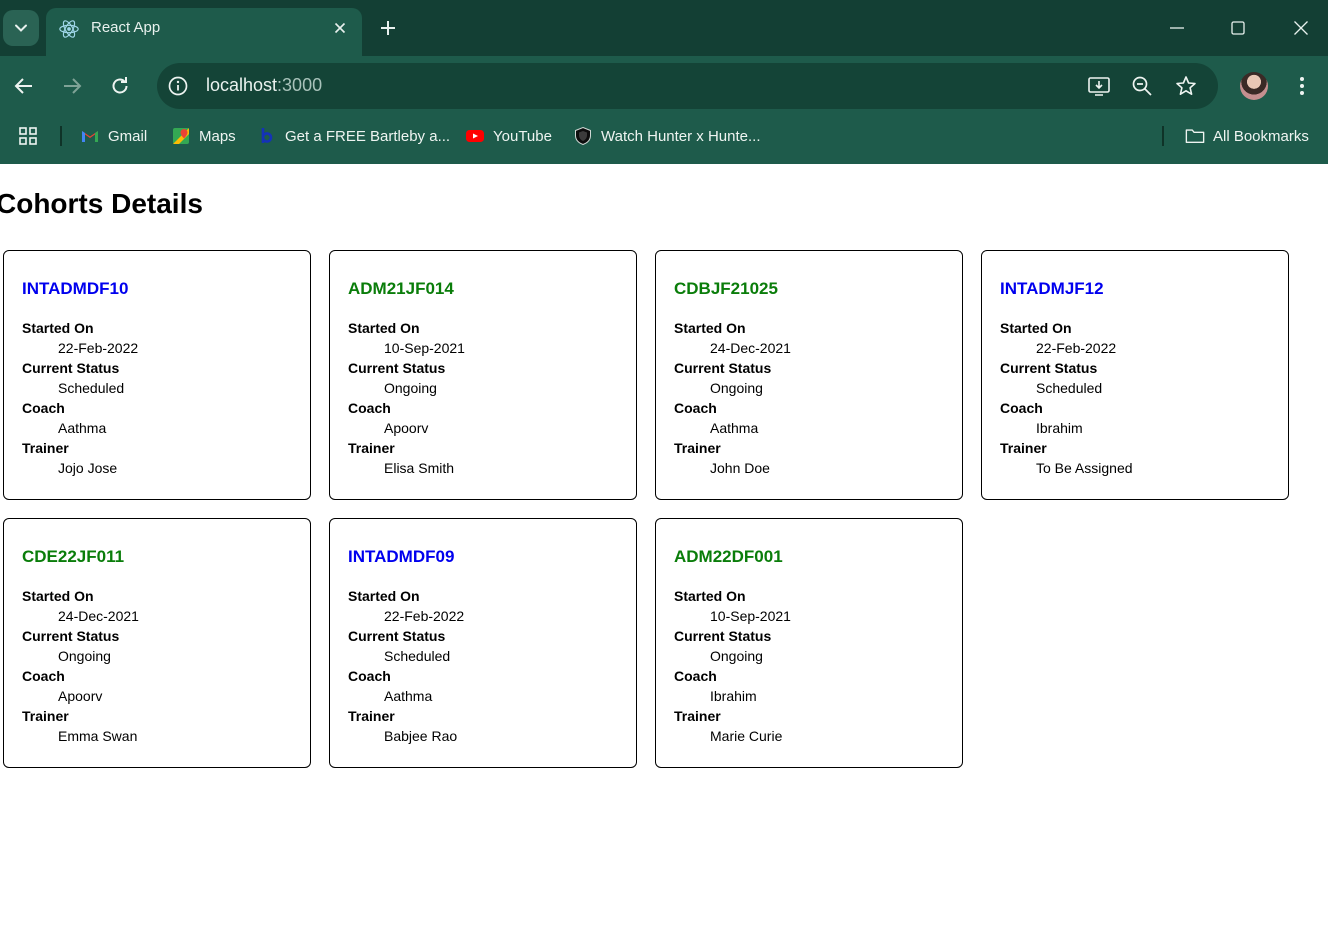 This screenshot has width=1328, height=927. Describe the element at coordinates (401, 288) in the screenshot. I see `cohort-code: ADM21JF014` at that location.